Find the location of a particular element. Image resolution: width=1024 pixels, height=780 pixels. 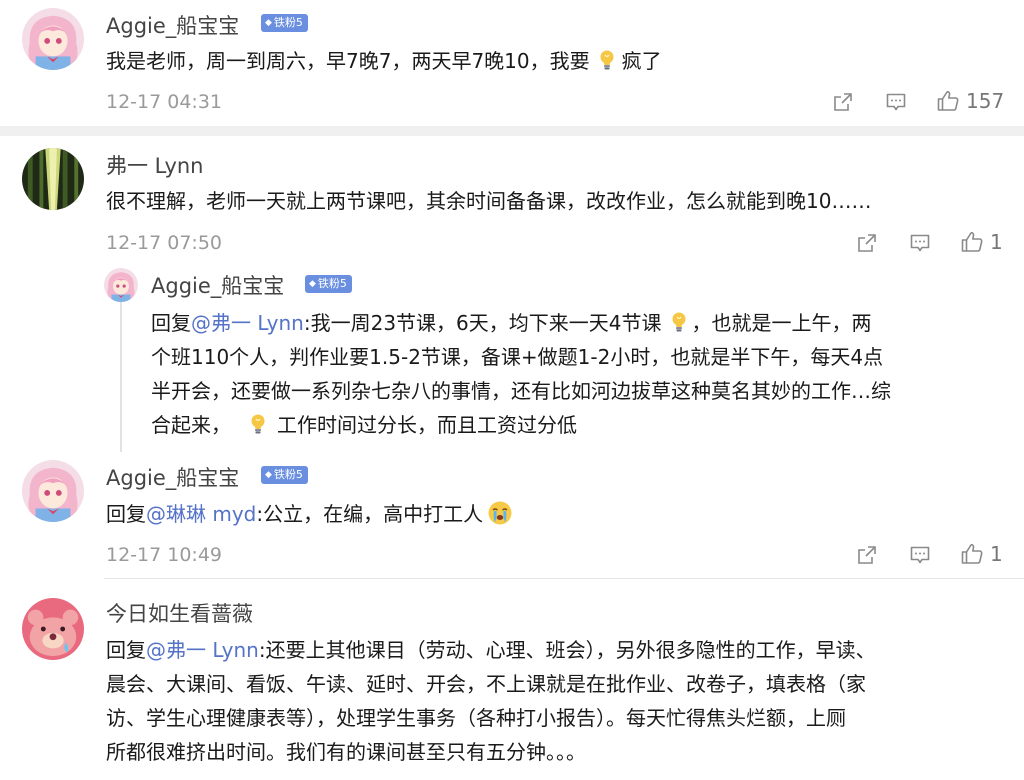

comment-text-part: 疯了 is located at coordinates (641, 61).